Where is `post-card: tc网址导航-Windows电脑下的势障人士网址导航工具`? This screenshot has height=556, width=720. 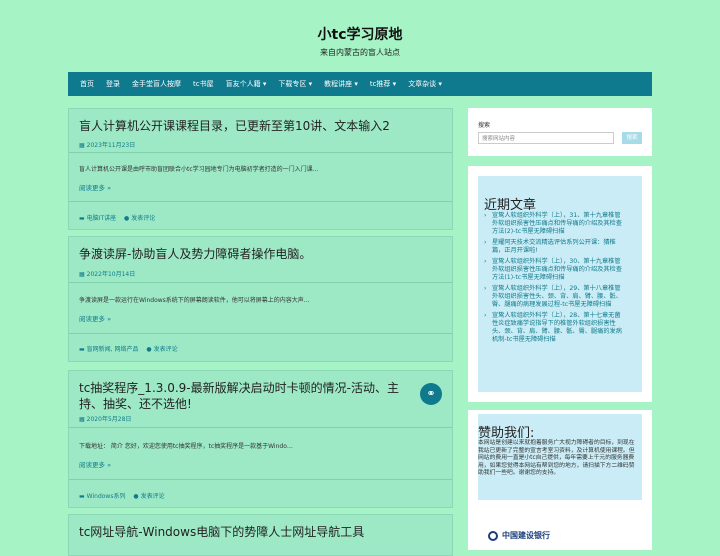 post-card: tc网址导航-Windows电脑下的势障人士网址导航工具 is located at coordinates (260, 535).